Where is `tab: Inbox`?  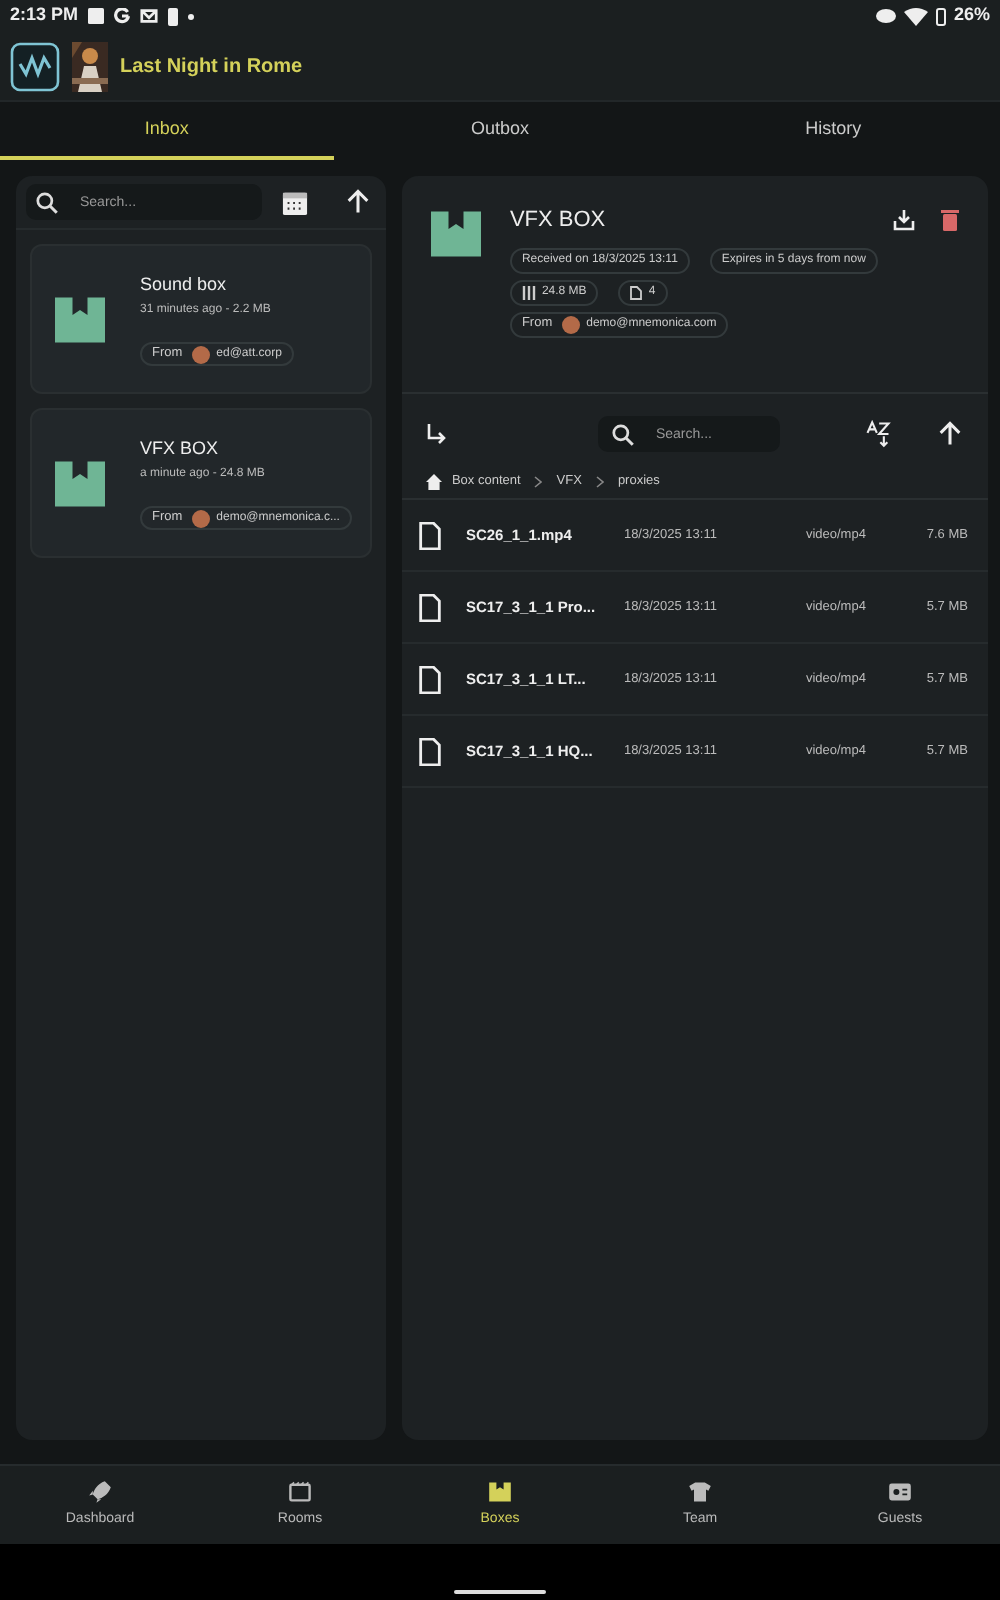
tab: Inbox is located at coordinates (167, 131).